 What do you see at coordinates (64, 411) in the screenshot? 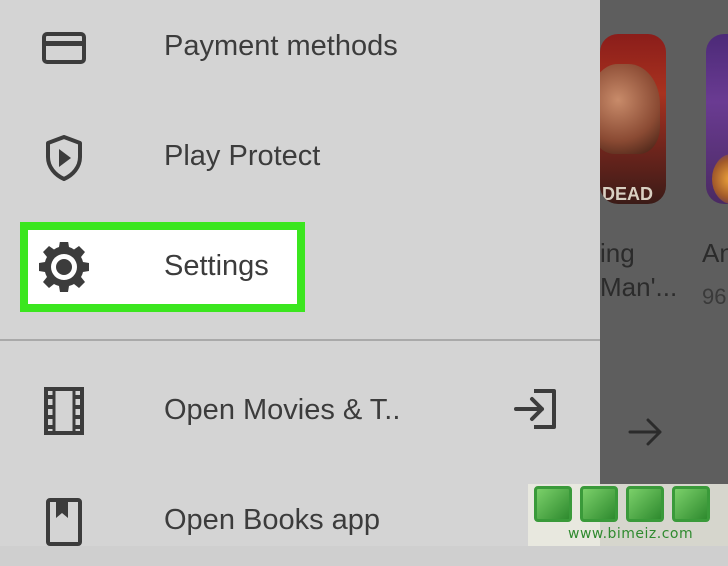
I see `film-icon` at bounding box center [64, 411].